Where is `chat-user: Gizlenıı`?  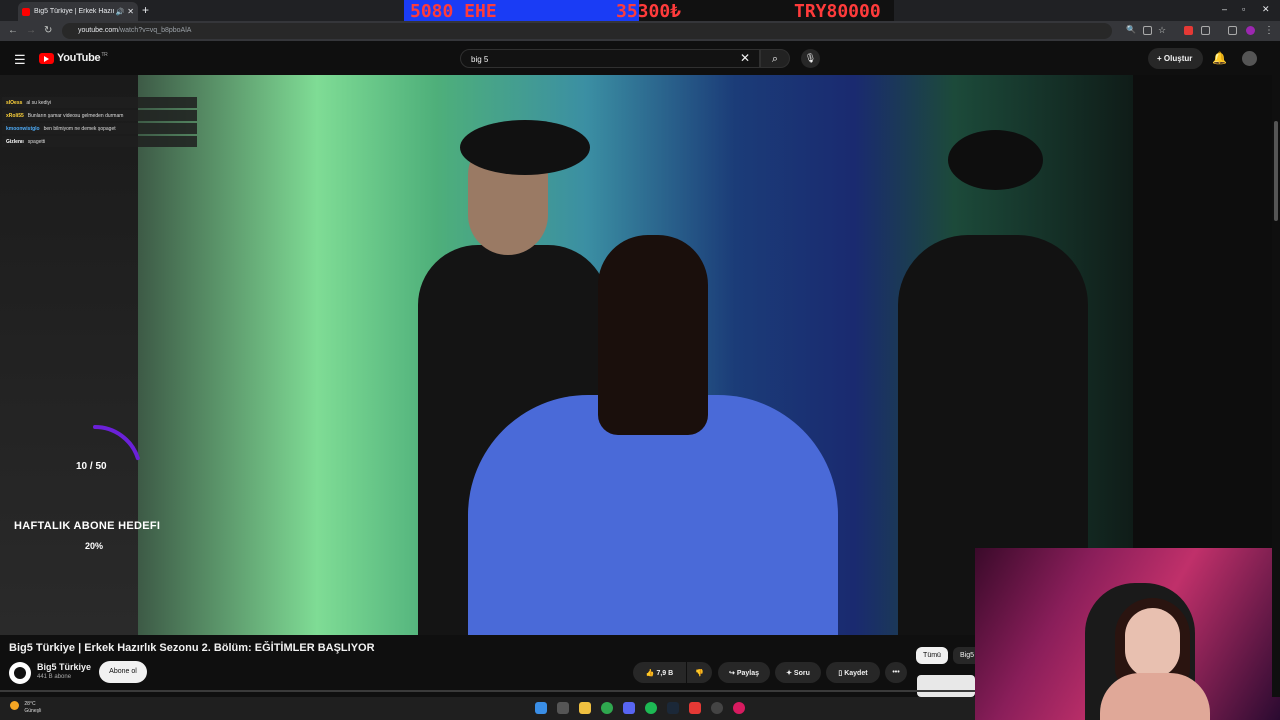
chat-user: Gizlenıı is located at coordinates (15, 142).